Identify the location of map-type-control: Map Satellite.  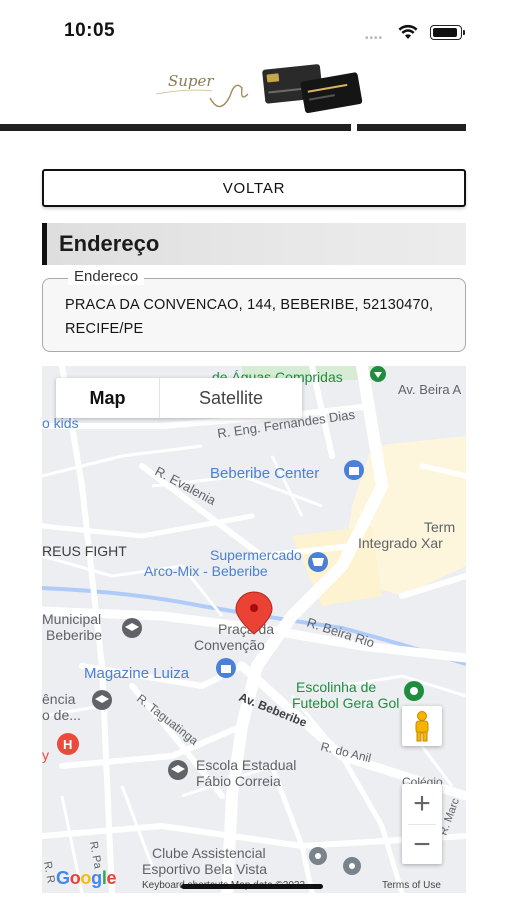
(179, 398).